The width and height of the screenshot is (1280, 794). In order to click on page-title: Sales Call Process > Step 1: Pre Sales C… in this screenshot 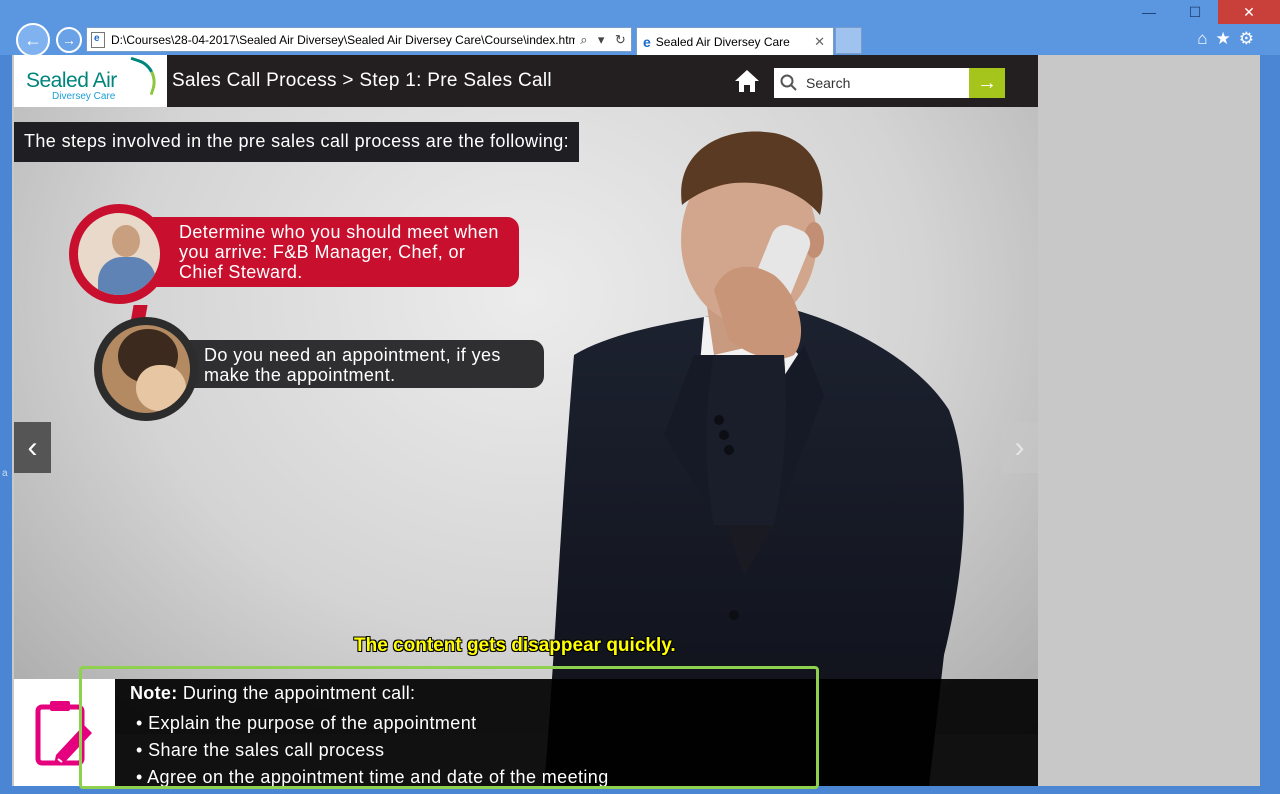, I will do `click(362, 80)`.